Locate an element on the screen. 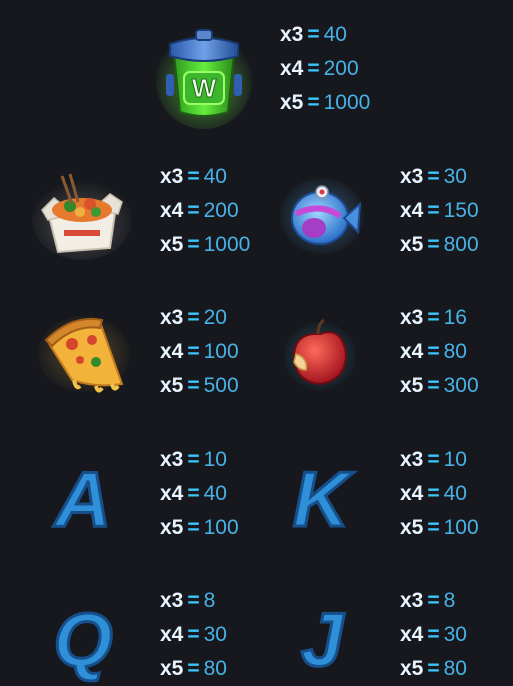 The width and height of the screenshot is (513, 686). letter-a-paytable: x3 = 10 x4 = 40 x5 = 100 is located at coordinates (199, 494).